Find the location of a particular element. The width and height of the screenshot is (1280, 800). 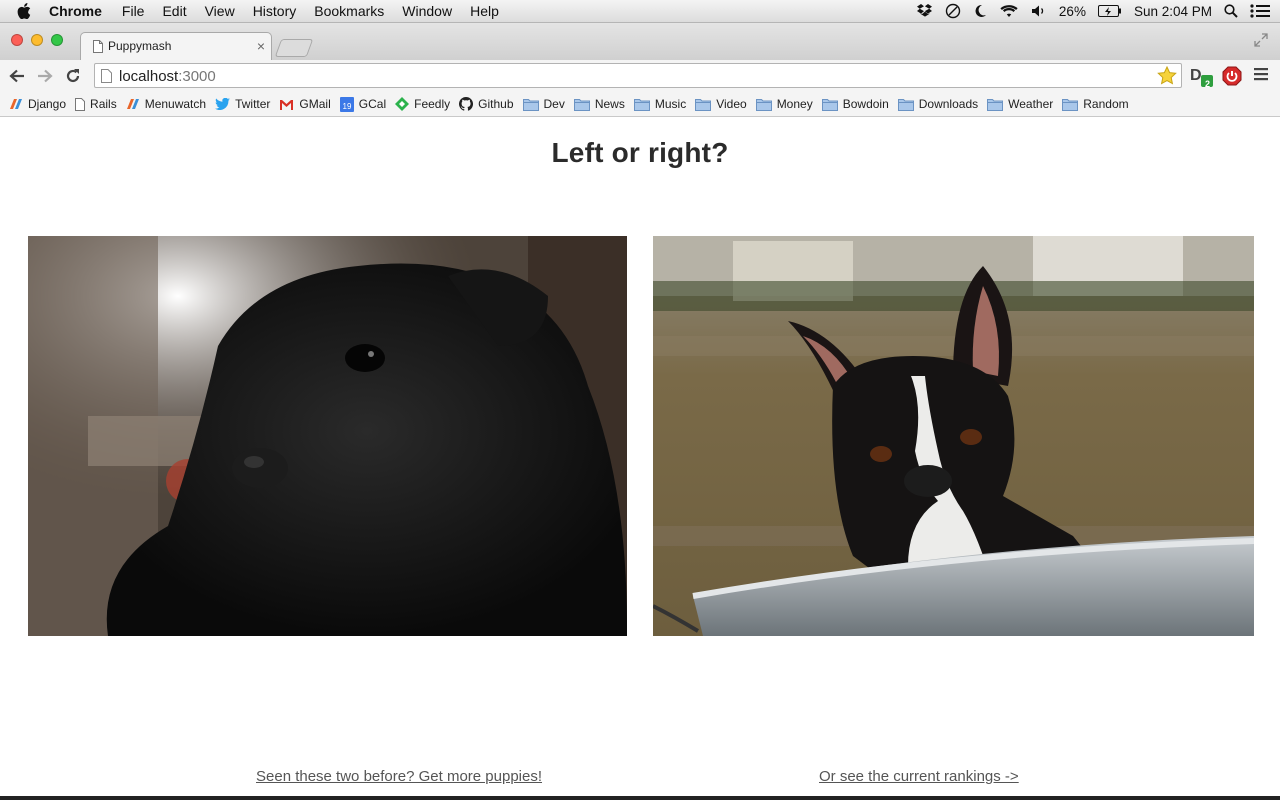

calendar-icon: 19 is located at coordinates (346, 104).